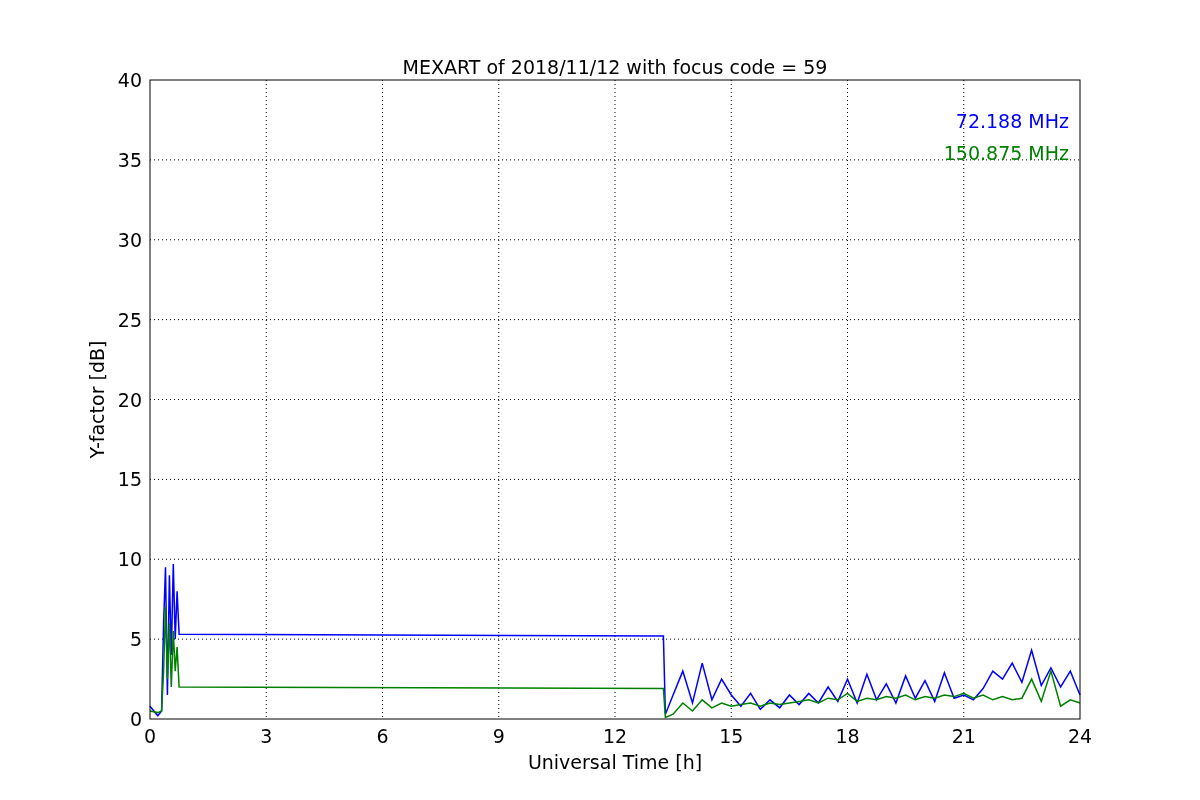 The height and width of the screenshot is (800, 1200). Describe the element at coordinates (615, 67) in the screenshot. I see `chart-title: MEXART of 2018/11/12 with focus code = 59` at that location.